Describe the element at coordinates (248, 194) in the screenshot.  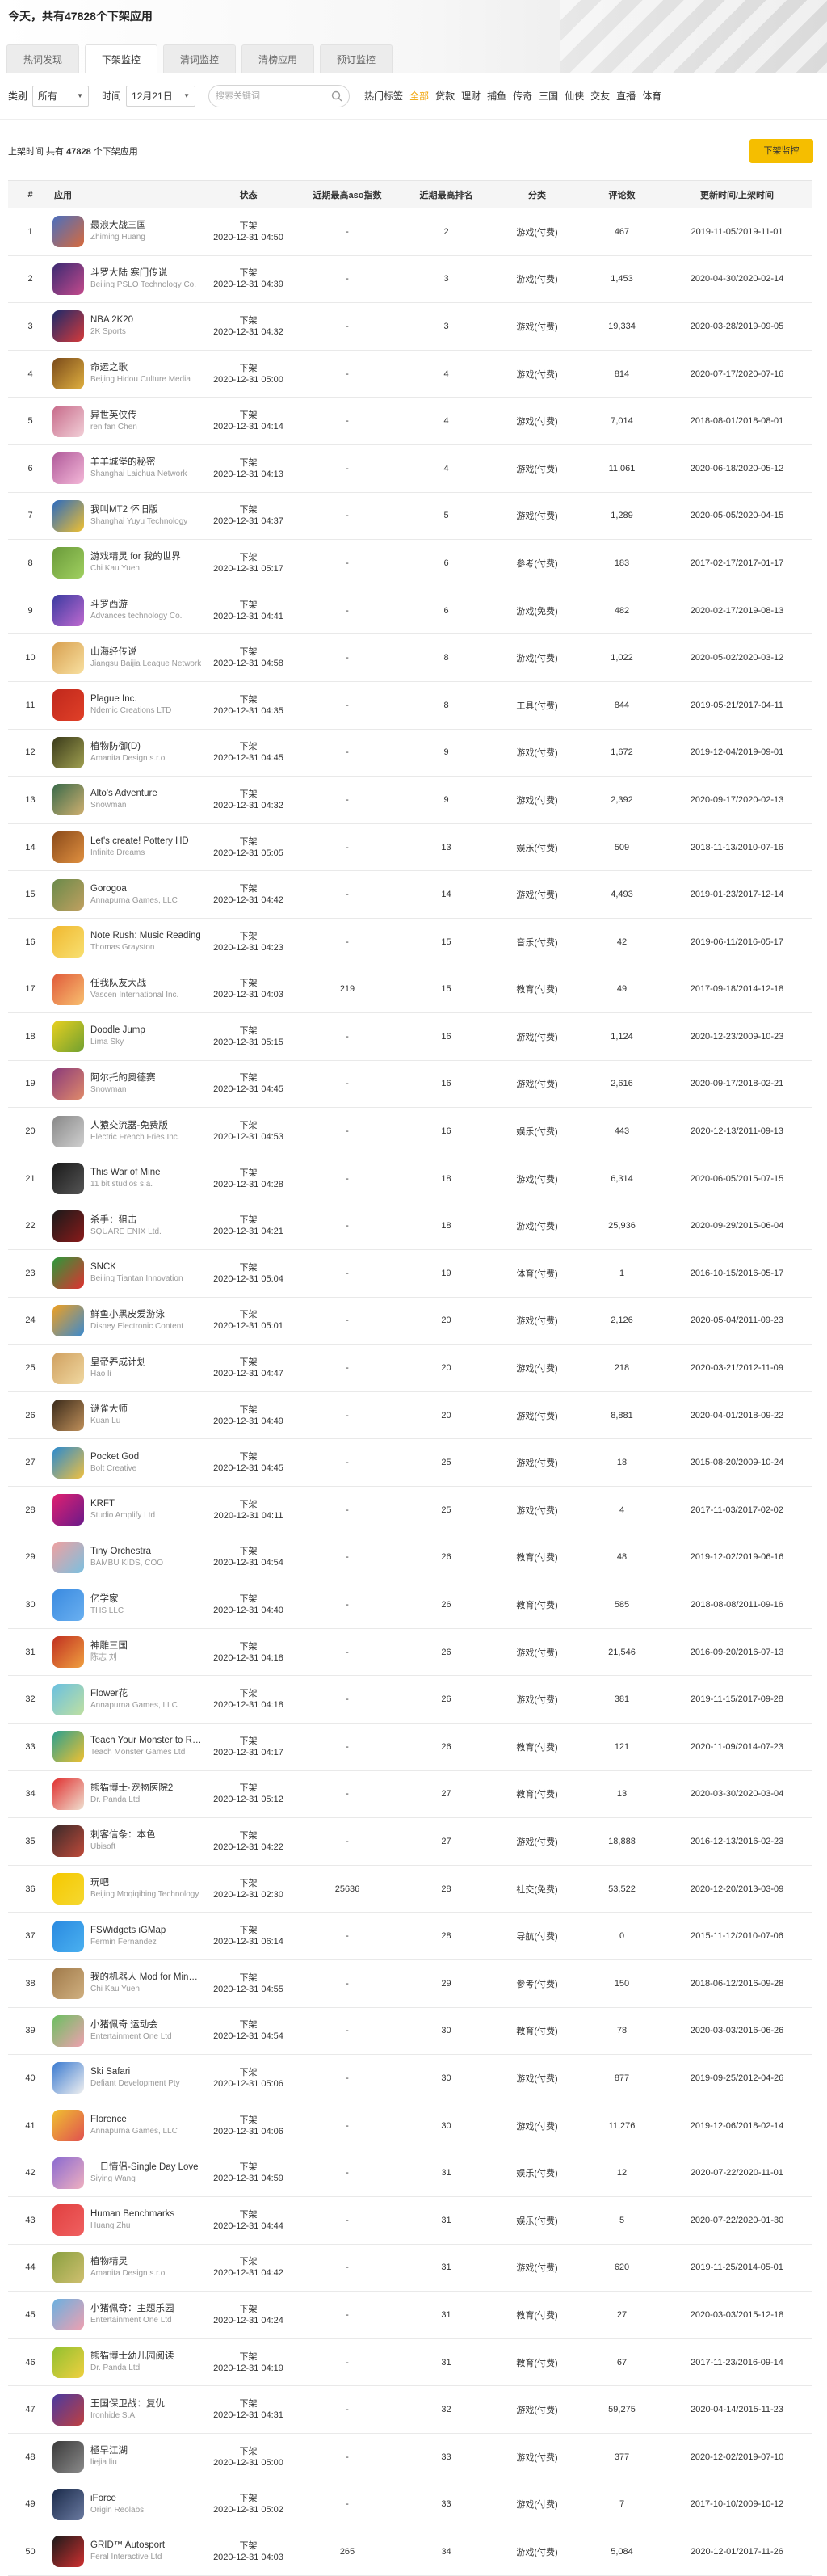
I see `column-header: 状态` at that location.